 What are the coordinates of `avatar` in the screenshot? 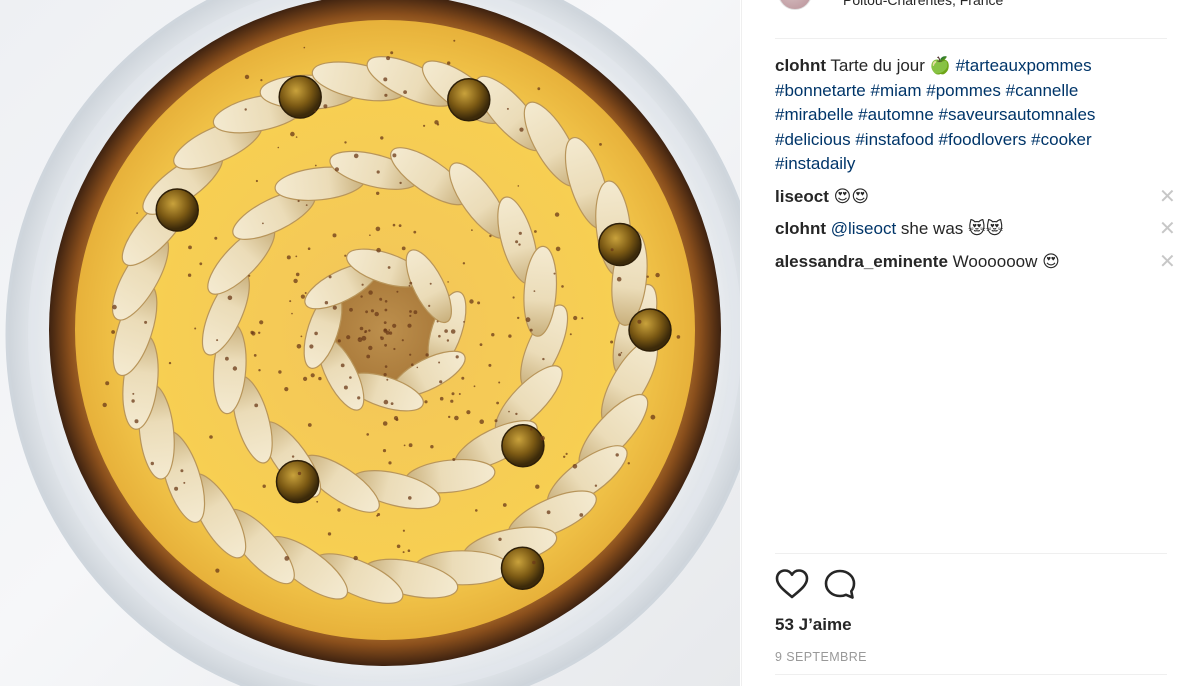 It's located at (795, 5).